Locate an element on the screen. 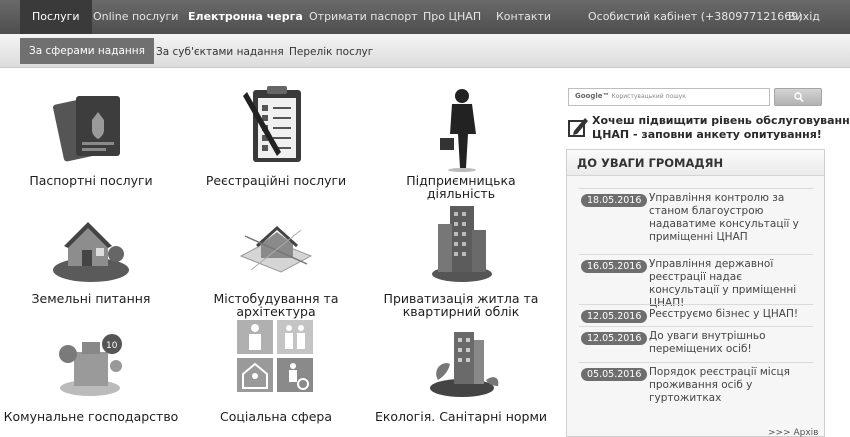  service-privatization: Приватизація житла та квартирний облік is located at coordinates (461, 259).